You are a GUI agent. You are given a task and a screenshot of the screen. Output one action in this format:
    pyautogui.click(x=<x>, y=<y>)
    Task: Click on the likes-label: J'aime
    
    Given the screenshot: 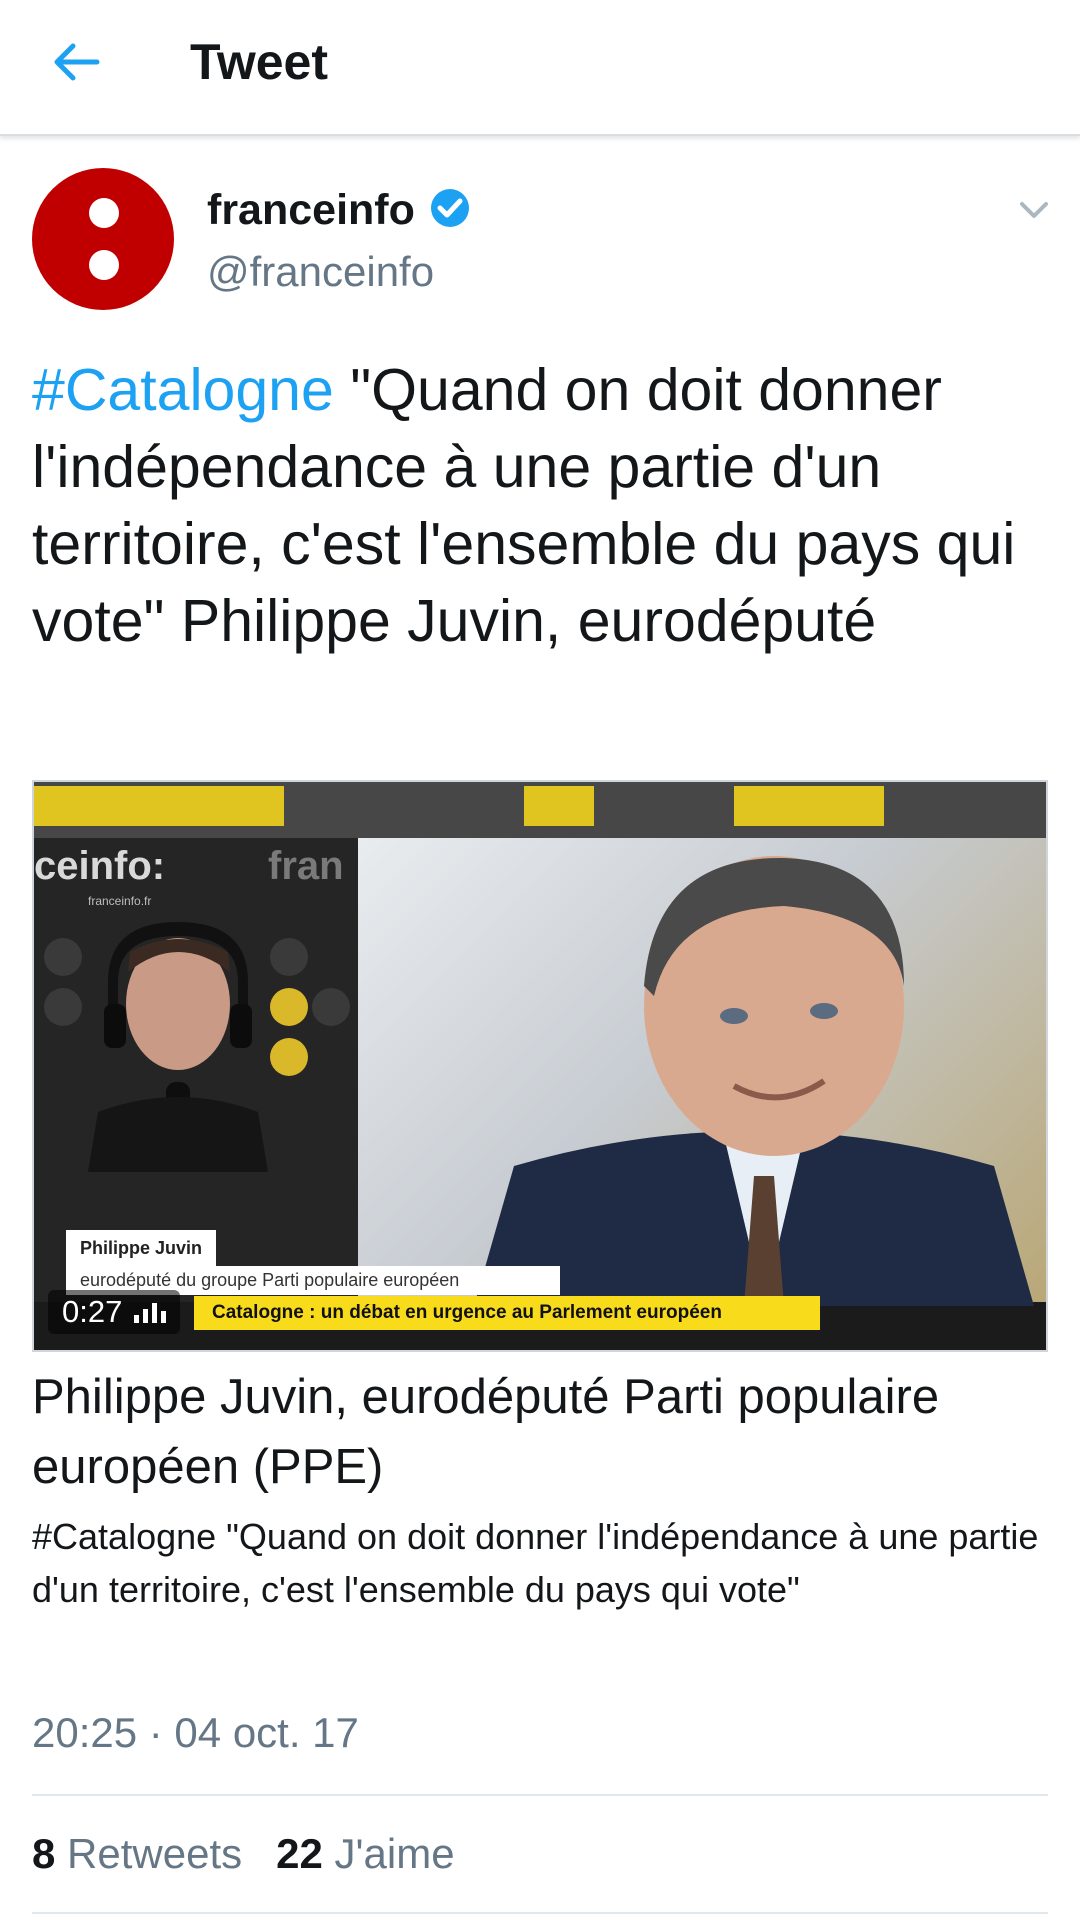 What is the action you would take?
    pyautogui.click(x=394, y=1853)
    